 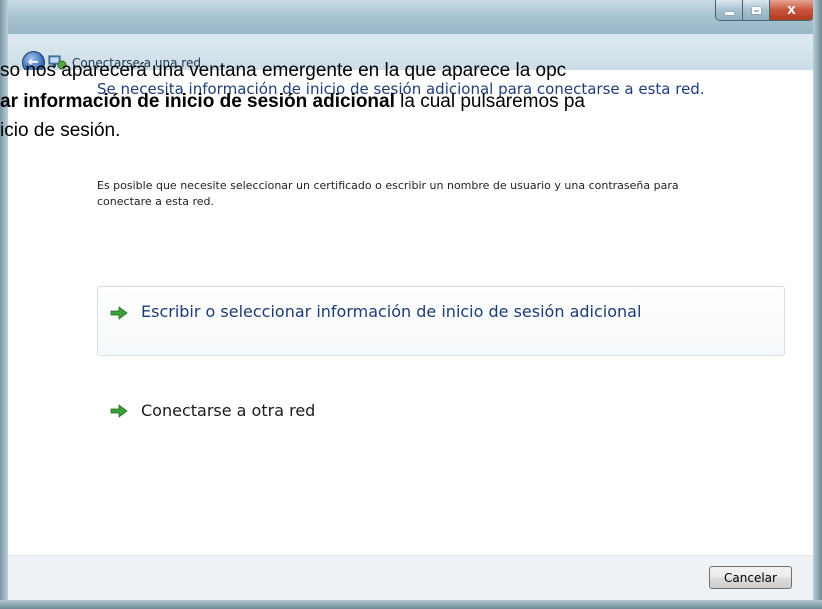 What do you see at coordinates (489, 101) in the screenshot?
I see `overlay-text-rest: la cual pulsaremos pa` at bounding box center [489, 101].